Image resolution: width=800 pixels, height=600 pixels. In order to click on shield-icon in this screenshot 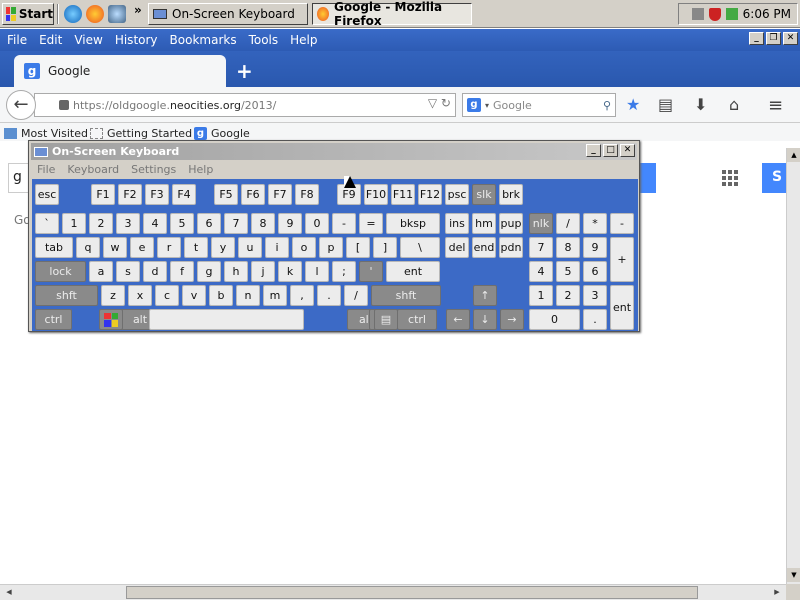, I will do `click(714, 14)`.